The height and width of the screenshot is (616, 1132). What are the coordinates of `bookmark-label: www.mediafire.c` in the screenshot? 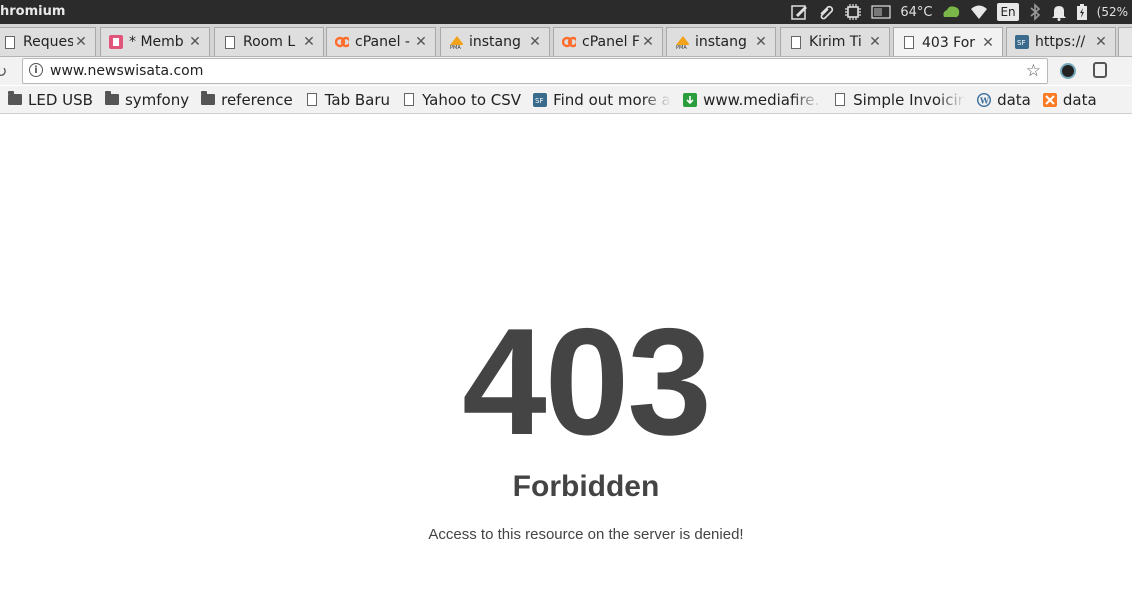 It's located at (762, 99).